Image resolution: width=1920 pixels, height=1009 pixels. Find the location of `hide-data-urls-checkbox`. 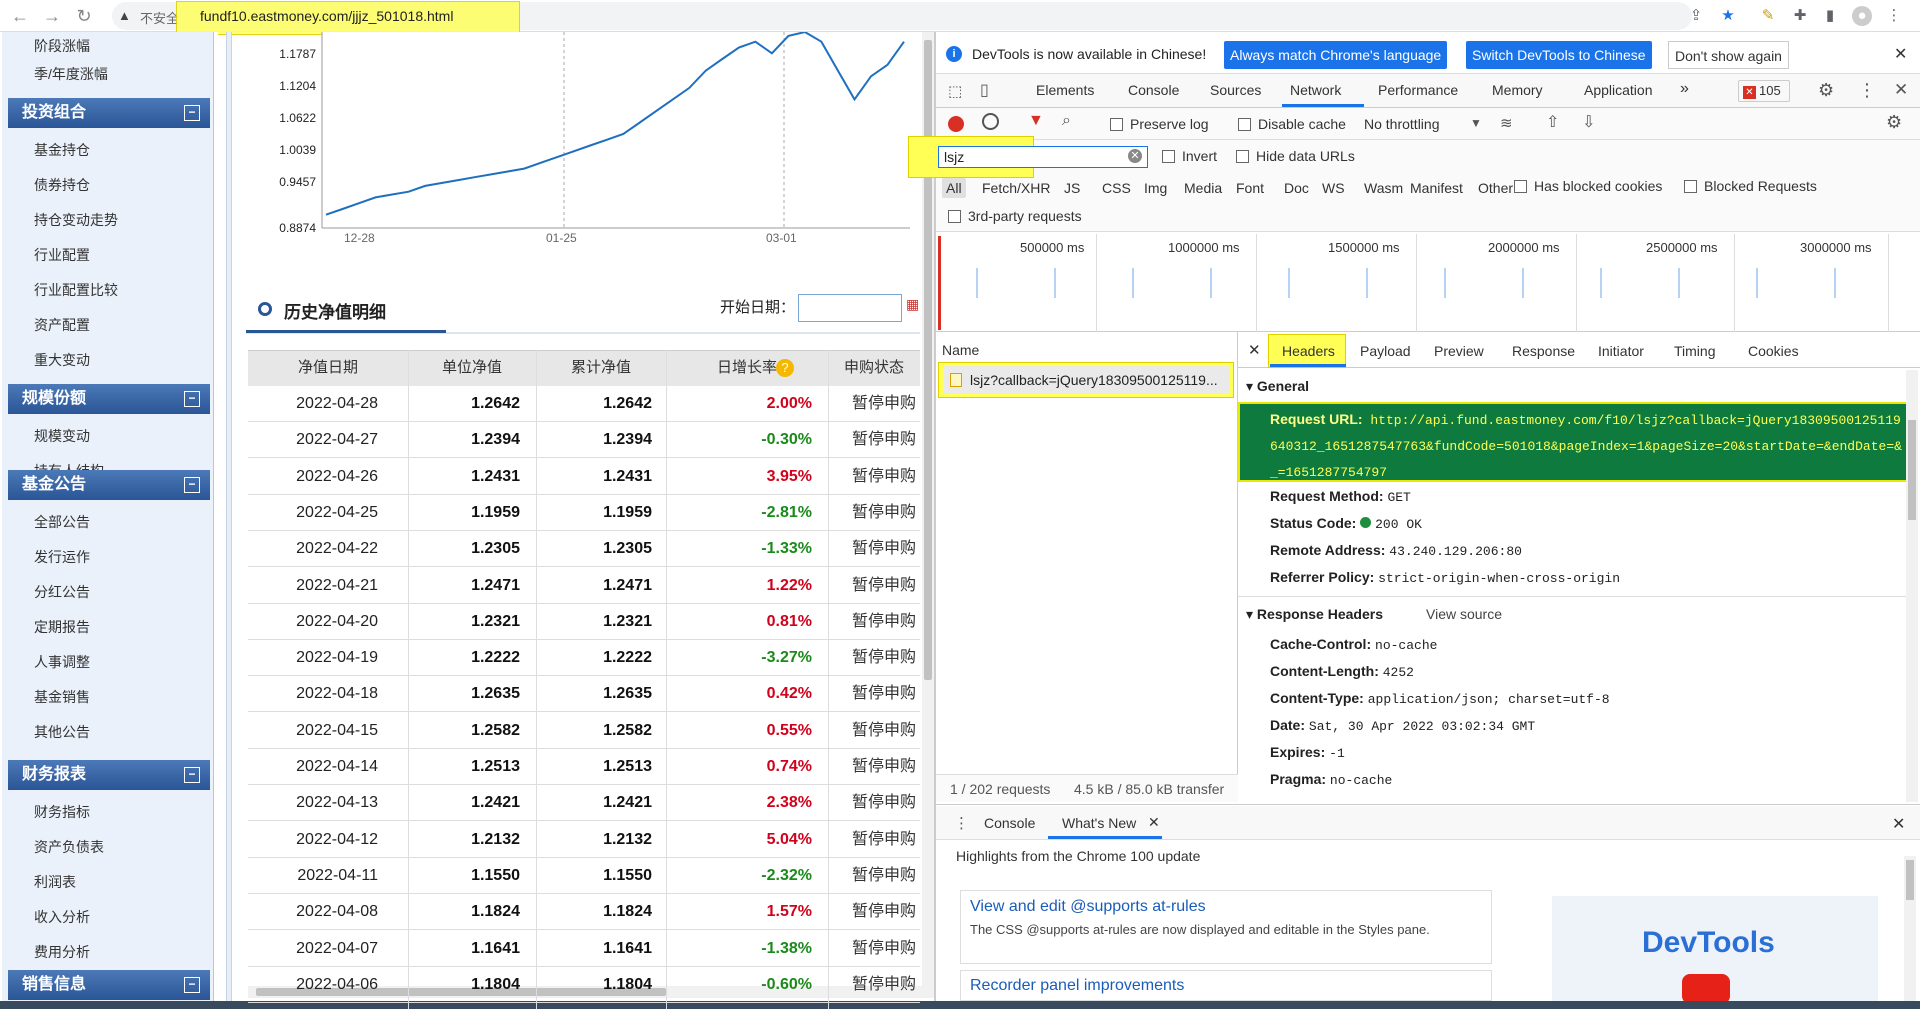

hide-data-urls-checkbox is located at coordinates (1242, 156).